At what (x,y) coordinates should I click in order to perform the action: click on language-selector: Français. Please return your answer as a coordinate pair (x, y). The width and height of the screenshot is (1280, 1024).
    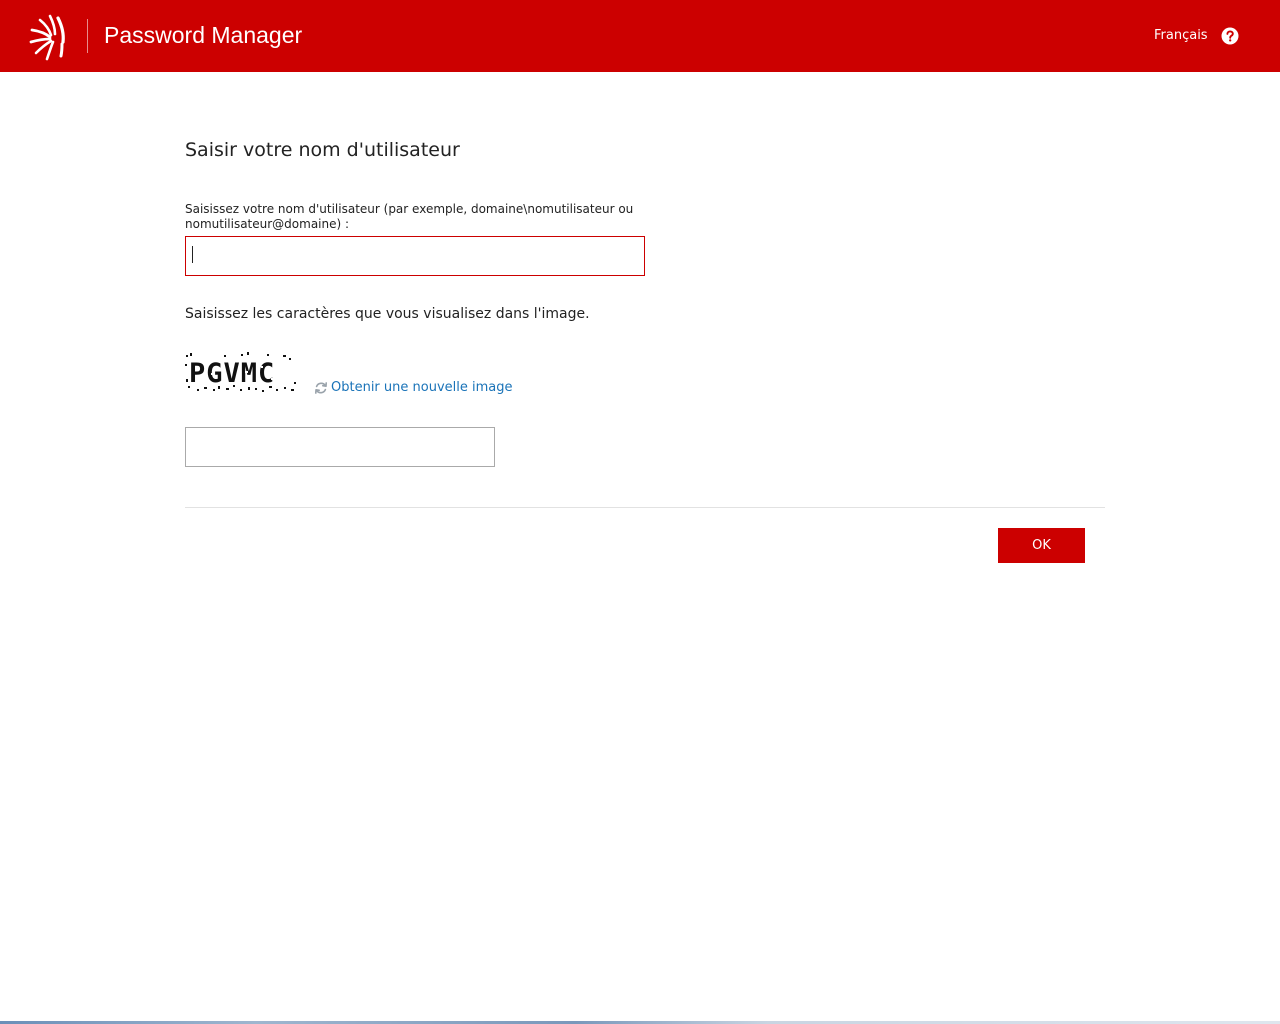
    Looking at the image, I should click on (1181, 36).